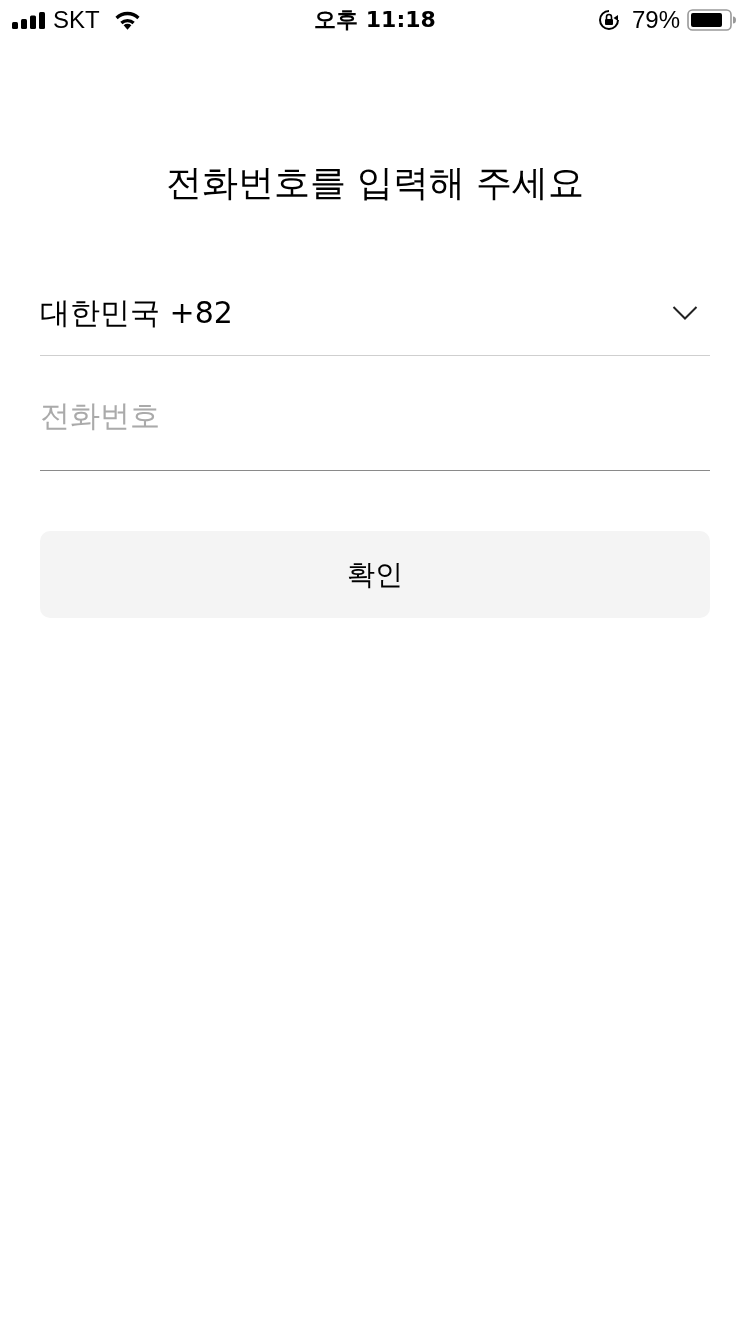  Describe the element at coordinates (375, 183) in the screenshot. I see `page-title: 전화번호를 입력해 주세요` at that location.